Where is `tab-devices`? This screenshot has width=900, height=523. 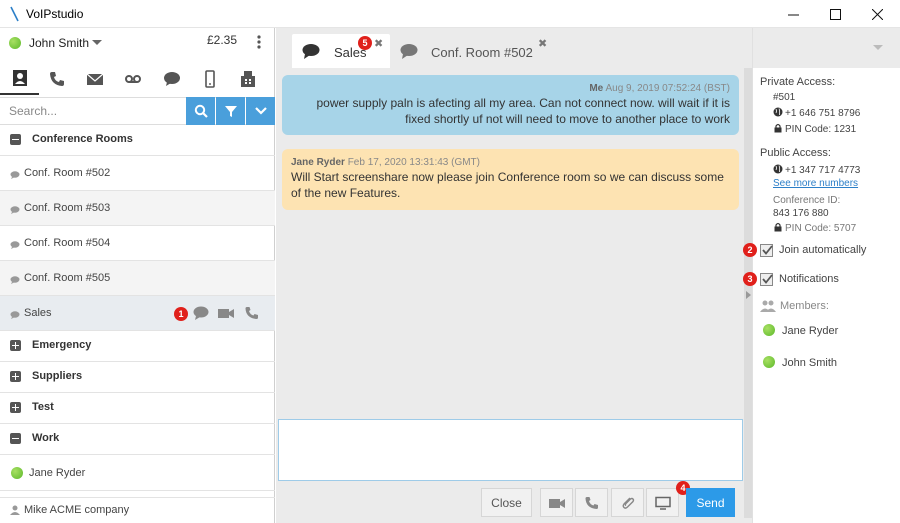 tab-devices is located at coordinates (209, 79).